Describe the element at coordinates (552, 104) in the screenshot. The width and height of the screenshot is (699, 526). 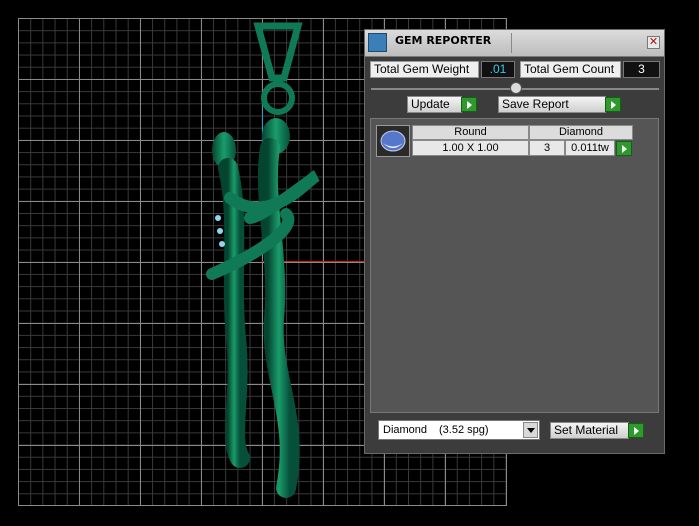
I see `save-report-button: Save Report` at that location.